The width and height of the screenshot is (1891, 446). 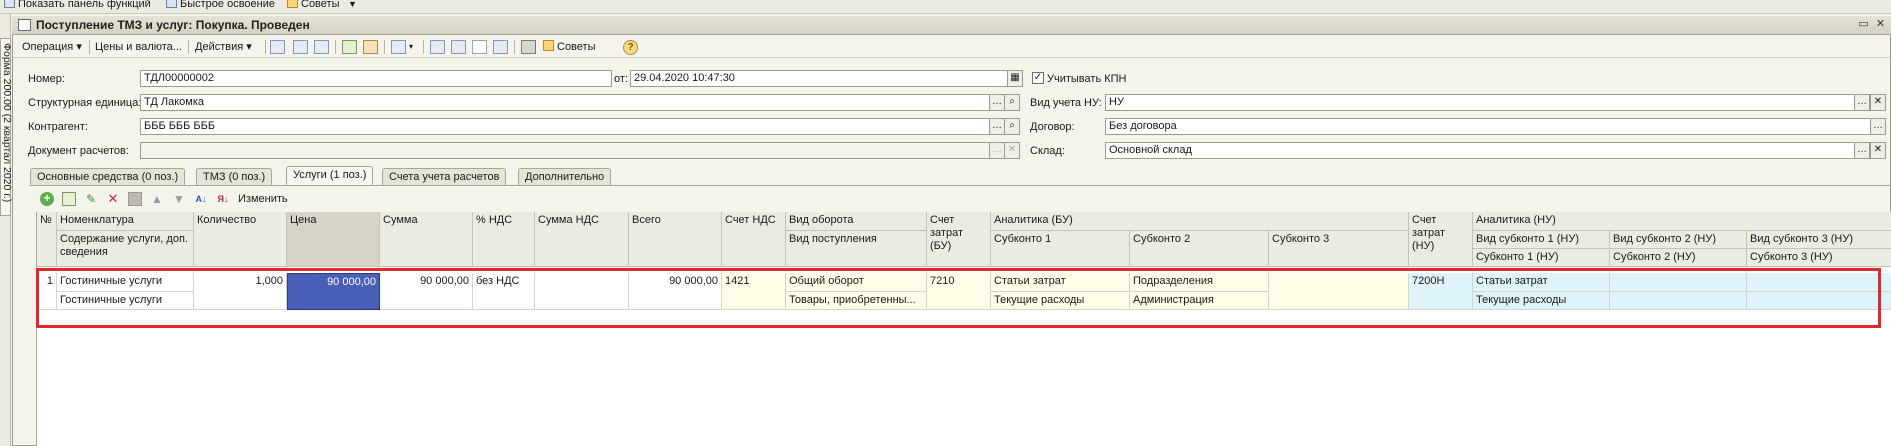 I want to click on structure-icon, so click(x=370, y=47).